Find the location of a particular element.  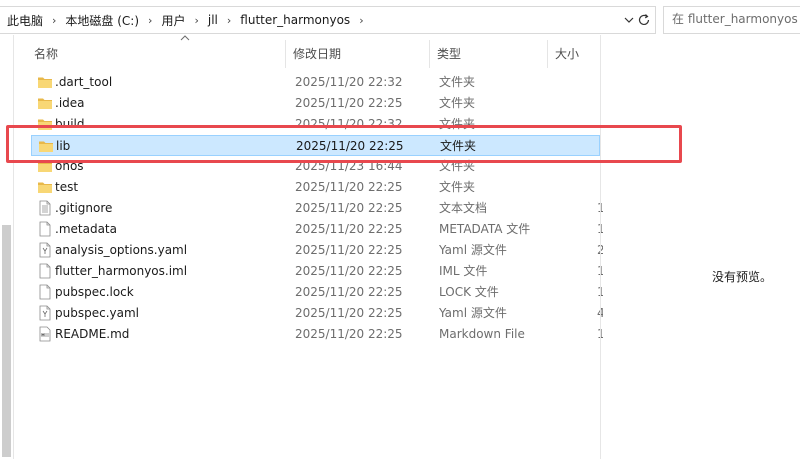

preview-pane-divider is located at coordinates (600, 247).